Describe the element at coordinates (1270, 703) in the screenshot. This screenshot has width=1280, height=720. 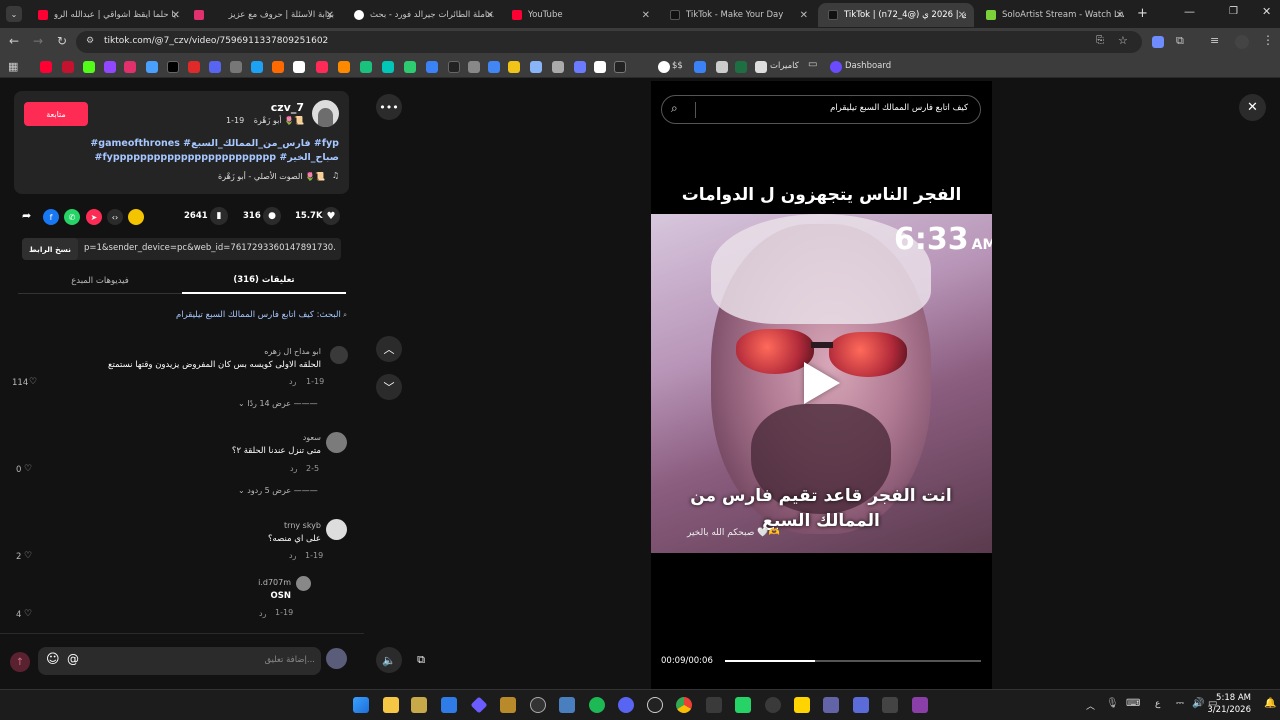
I see `notifications-icon: 🔔` at that location.